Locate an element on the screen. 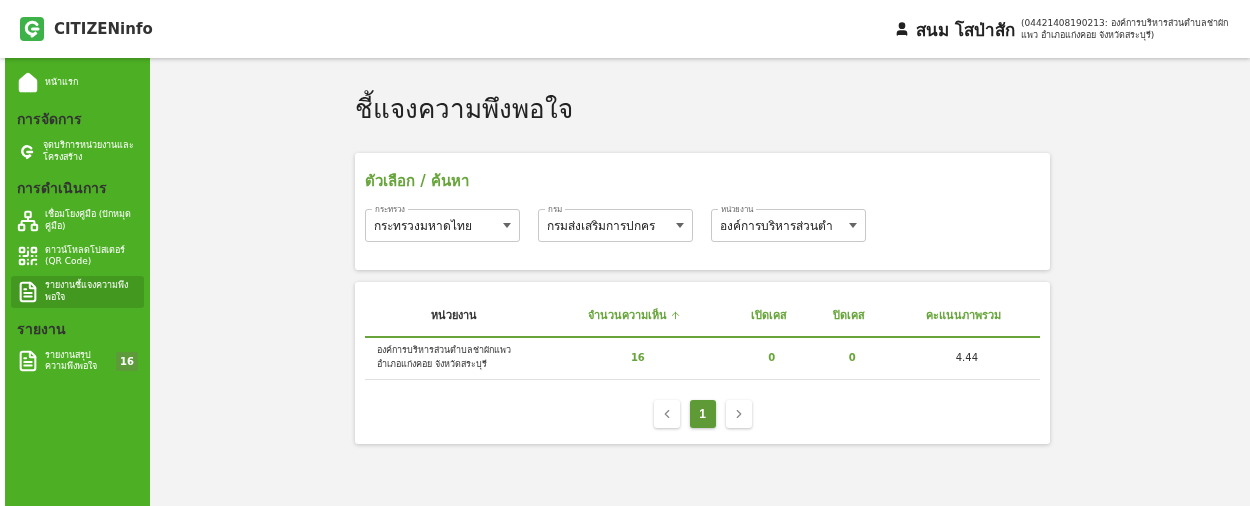 The height and width of the screenshot is (506, 1250). sidebar-item: เชื่อมโยงคู่มือ (ปักหมุดคู่มือ) is located at coordinates (77, 221).